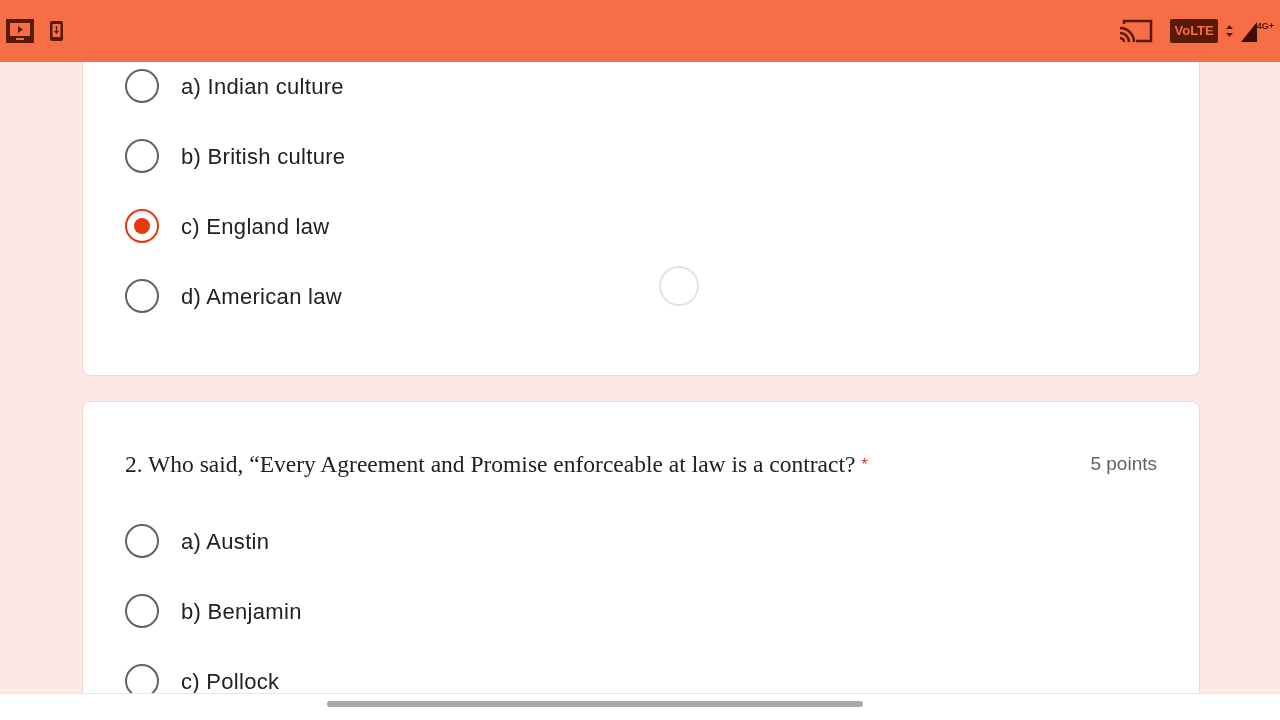 This screenshot has height=720, width=1280. Describe the element at coordinates (1136, 31) in the screenshot. I see `cast-icon` at that location.